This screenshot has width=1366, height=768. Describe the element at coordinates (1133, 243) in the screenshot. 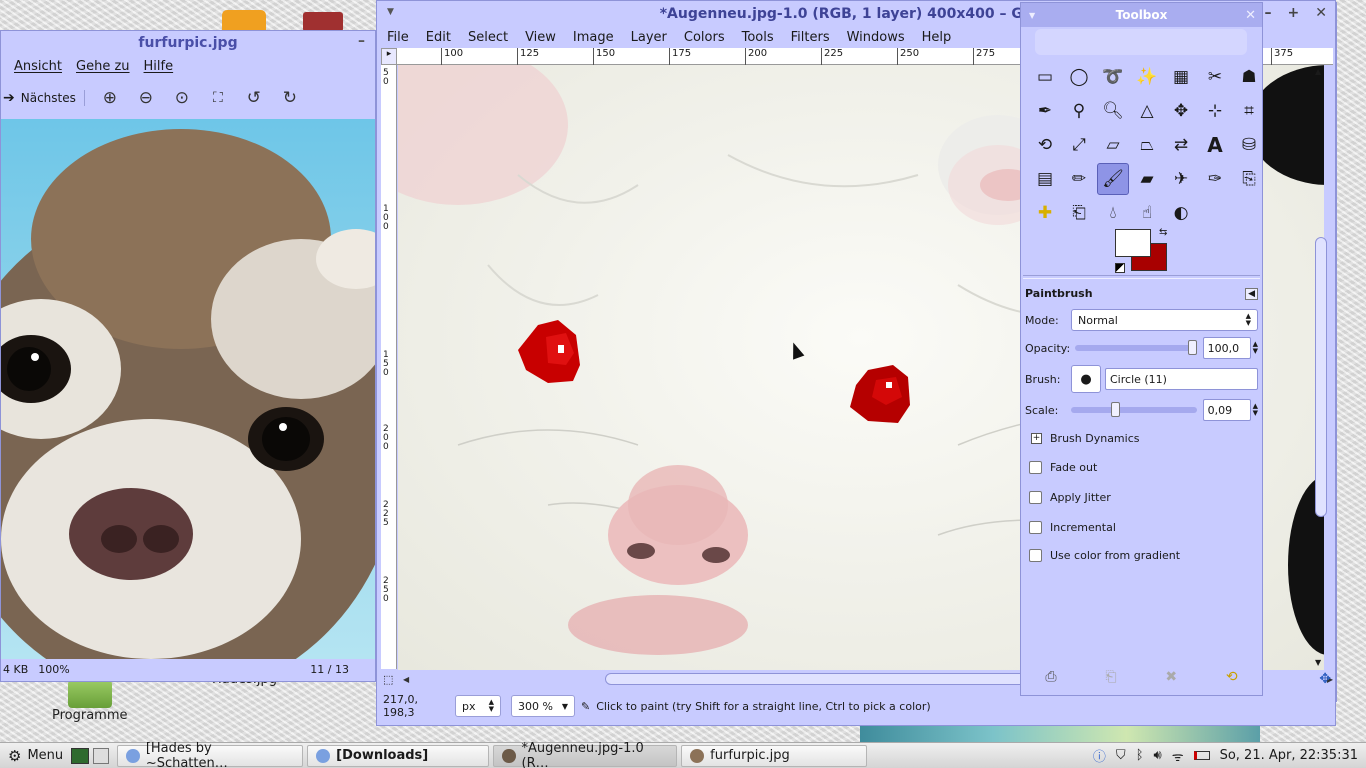

I see `foreground-color` at that location.